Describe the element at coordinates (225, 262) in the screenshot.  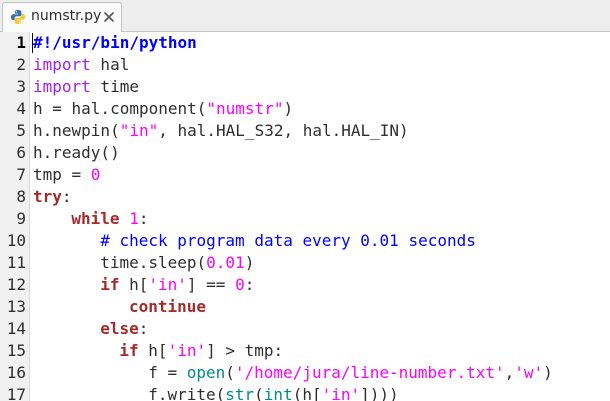
I see `code-token-number: 0.01` at that location.